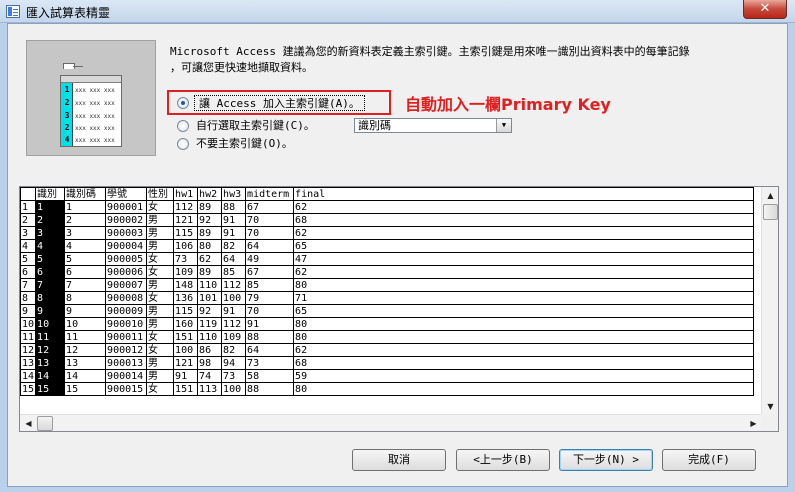 This screenshot has height=492, width=795. What do you see at coordinates (387, 350) in the screenshot?
I see `table-row: 12 12 12 900012 女 100 86 82 64 62` at bounding box center [387, 350].